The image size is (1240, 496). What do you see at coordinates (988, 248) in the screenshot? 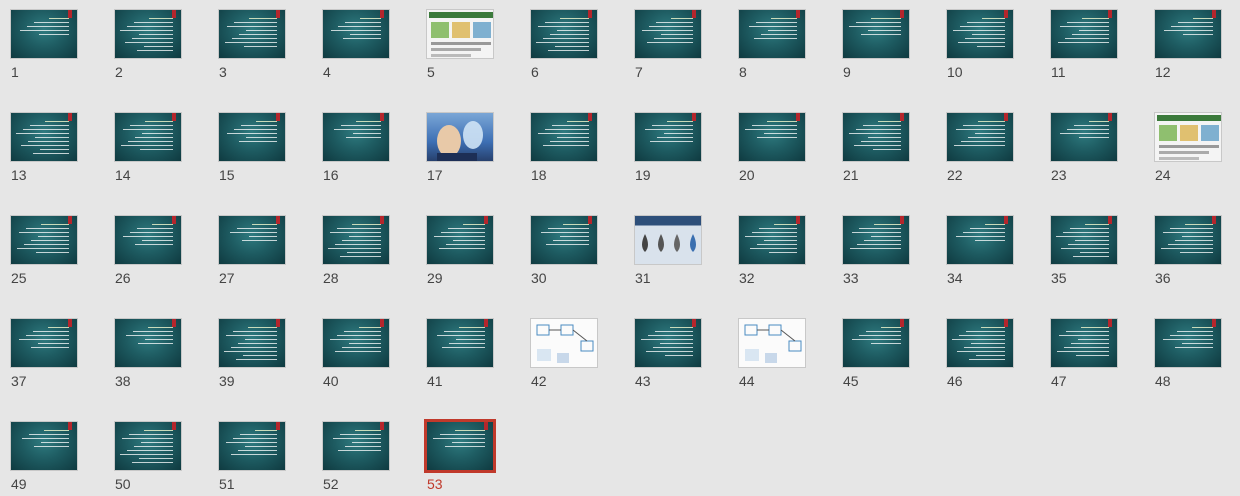
I see `slide-thumbnail: 34` at bounding box center [988, 248].